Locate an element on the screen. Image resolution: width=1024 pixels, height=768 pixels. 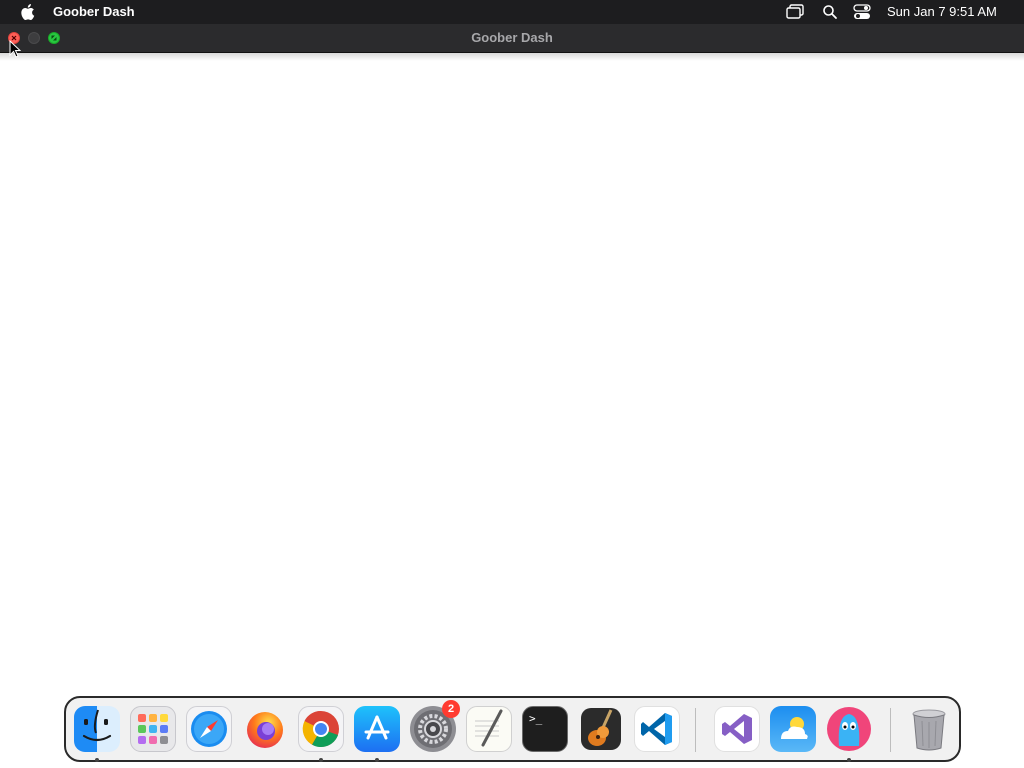
chrome-icon is located at coordinates (320, 729).